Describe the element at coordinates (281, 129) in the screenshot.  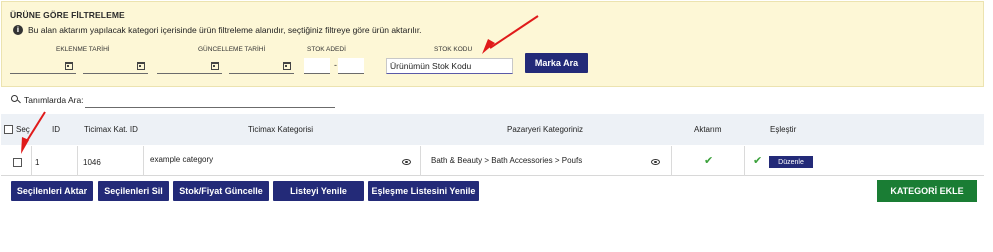
I see `header-ticimax-category: Ticimax Kategorisi` at that location.